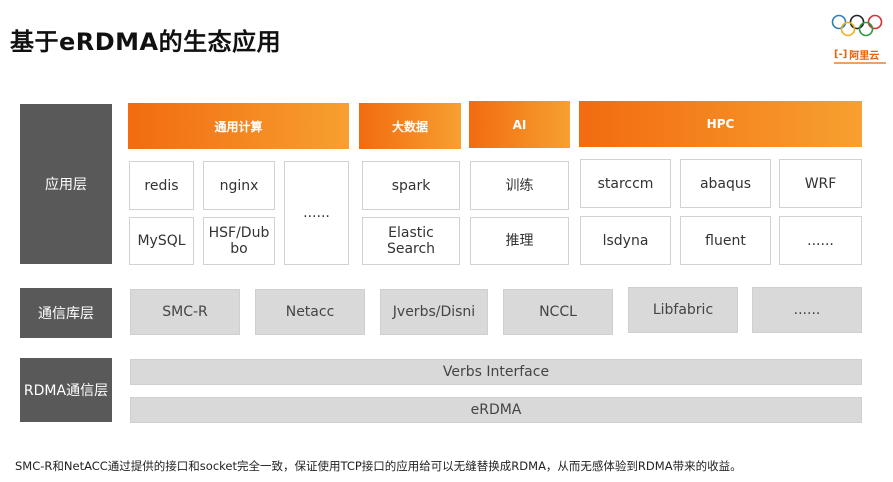 Image resolution: width=893 pixels, height=482 pixels. Describe the element at coordinates (411, 241) in the screenshot. I see `app-elastic-search: Elastic Search` at that location.